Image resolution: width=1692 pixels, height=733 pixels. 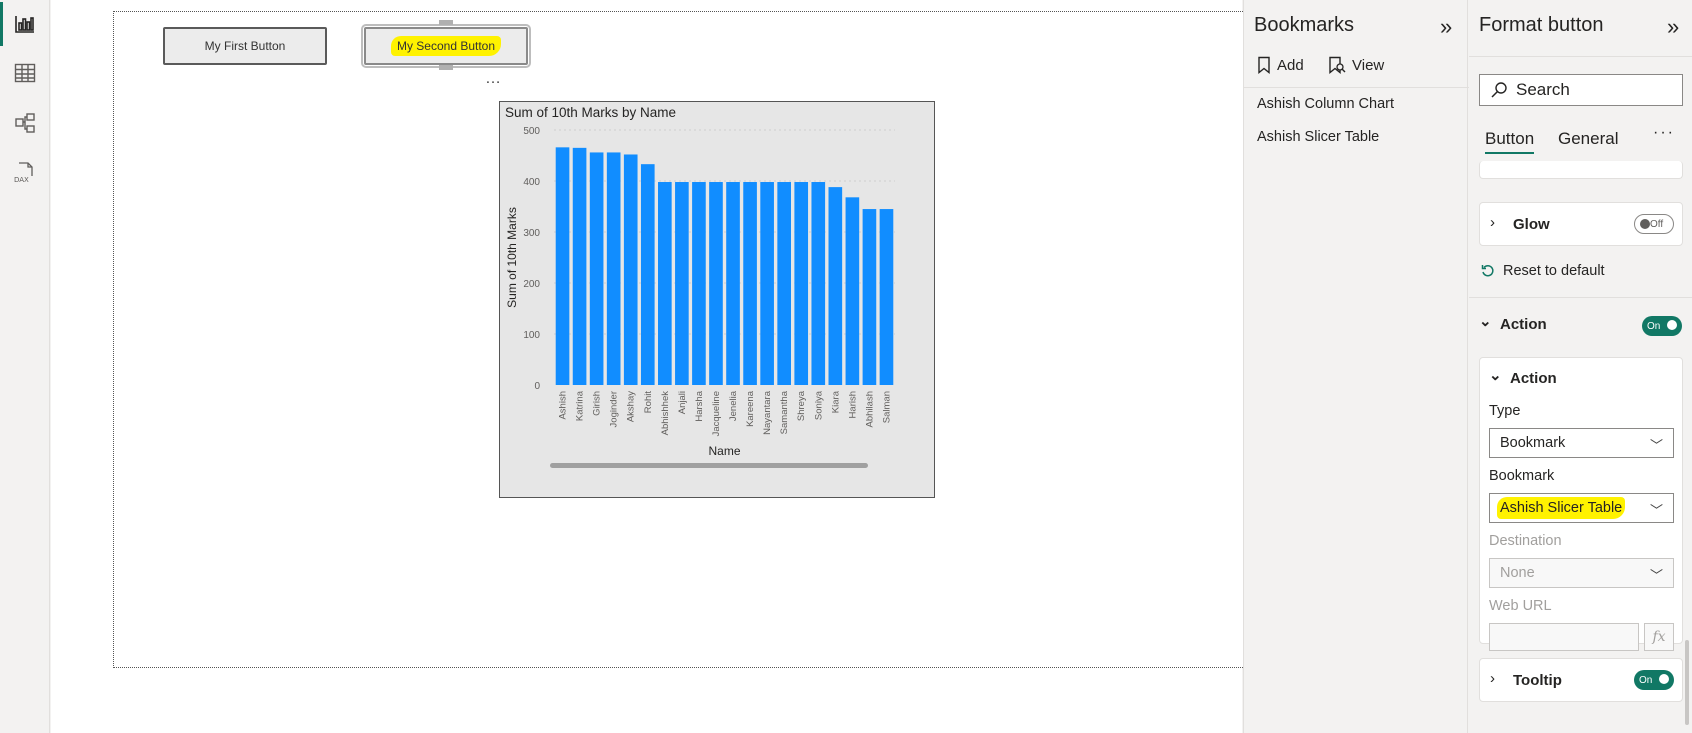 What do you see at coordinates (1537, 680) in the screenshot?
I see `tooltip-label: Tooltip` at bounding box center [1537, 680].